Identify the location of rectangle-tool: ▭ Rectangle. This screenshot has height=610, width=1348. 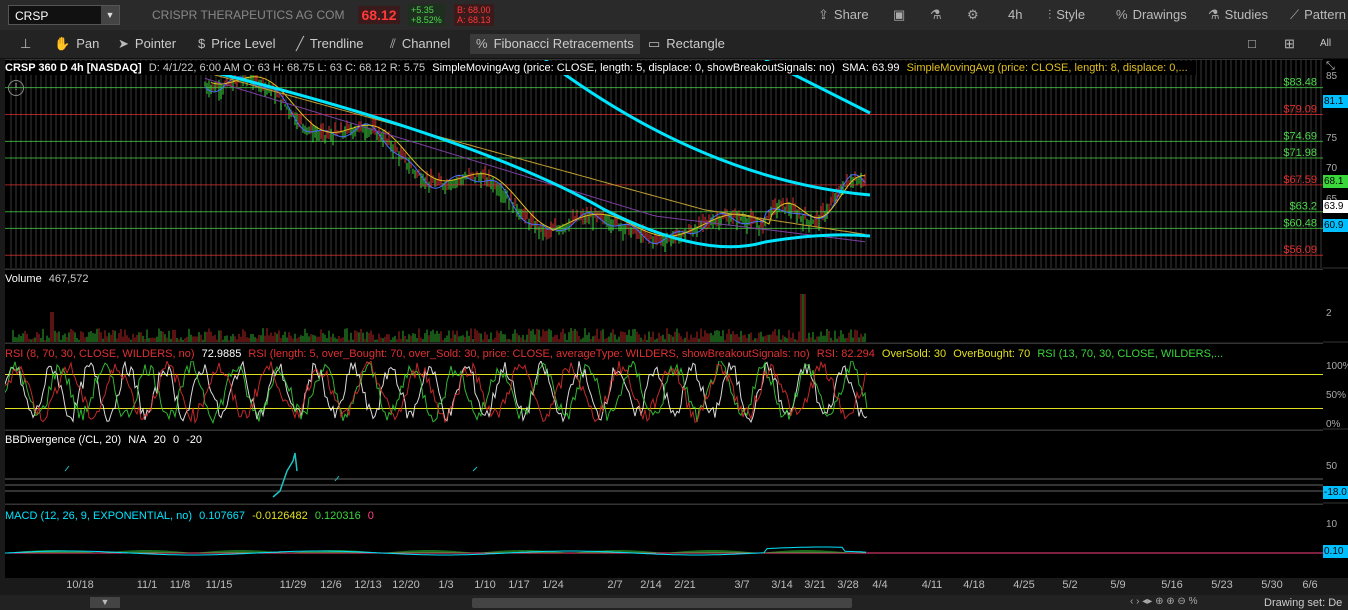
(686, 44).